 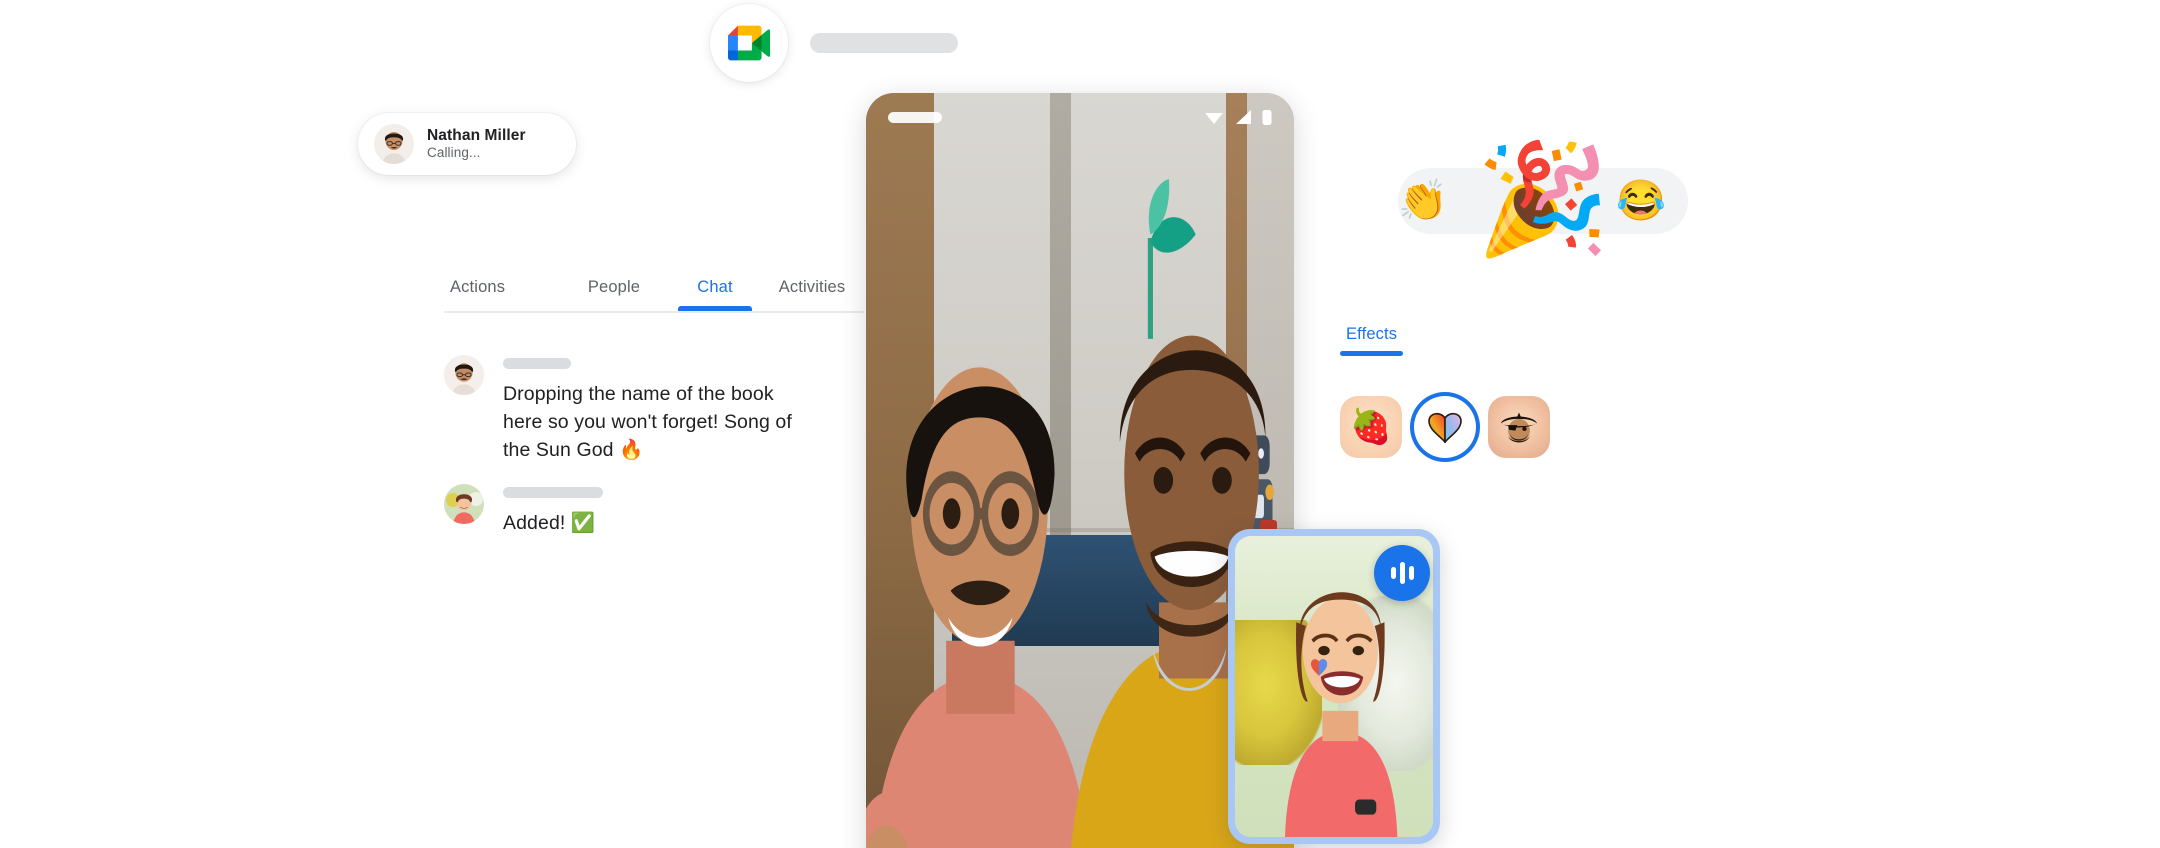 I want to click on effect-rainbow-heart, so click(x=1445, y=427).